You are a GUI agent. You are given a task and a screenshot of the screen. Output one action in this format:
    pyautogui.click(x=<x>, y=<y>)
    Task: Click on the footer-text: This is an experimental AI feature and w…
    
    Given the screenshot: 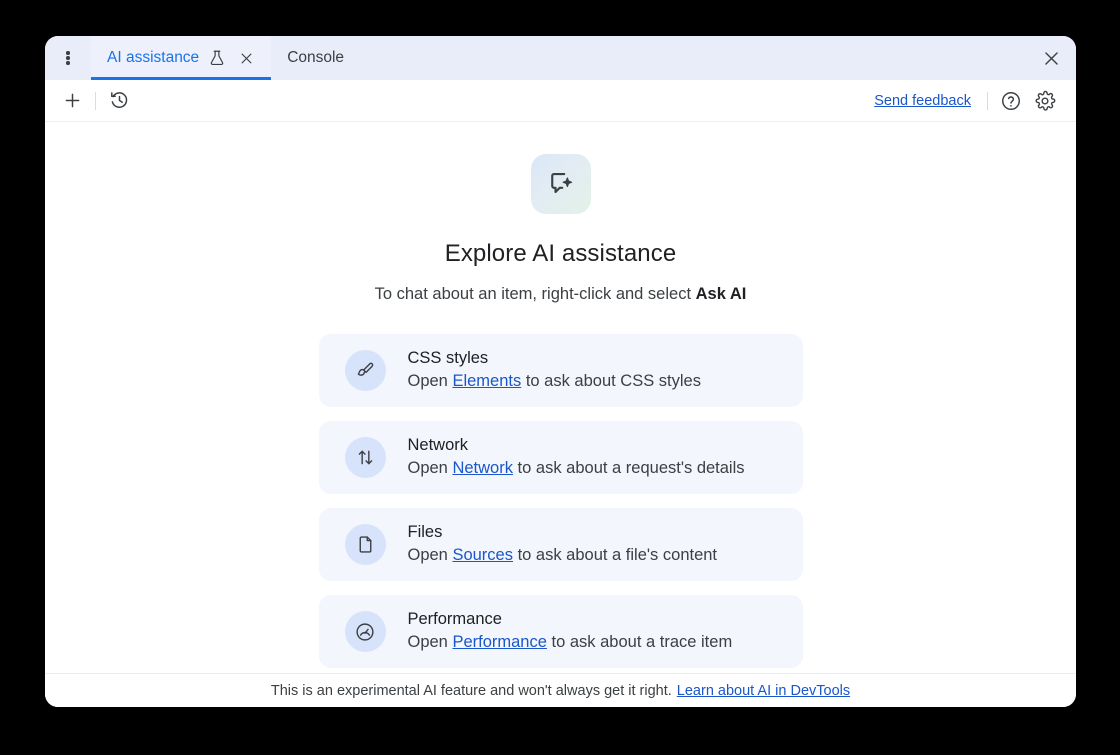 What is the action you would take?
    pyautogui.click(x=471, y=690)
    